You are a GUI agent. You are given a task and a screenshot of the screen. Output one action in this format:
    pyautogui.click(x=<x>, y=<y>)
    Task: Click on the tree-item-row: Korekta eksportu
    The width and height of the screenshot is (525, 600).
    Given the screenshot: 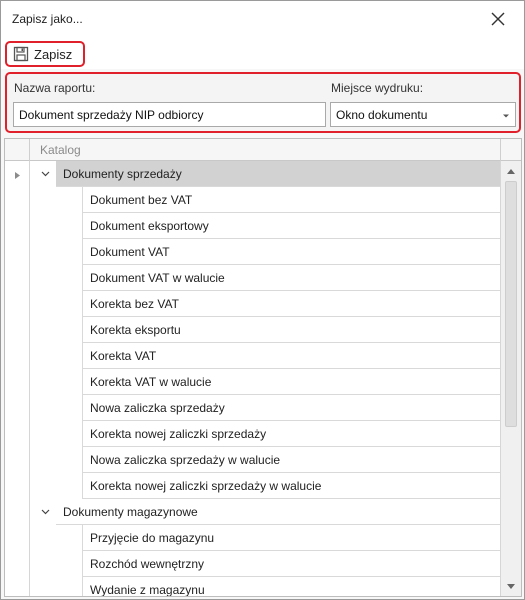 What is the action you would take?
    pyautogui.click(x=265, y=330)
    